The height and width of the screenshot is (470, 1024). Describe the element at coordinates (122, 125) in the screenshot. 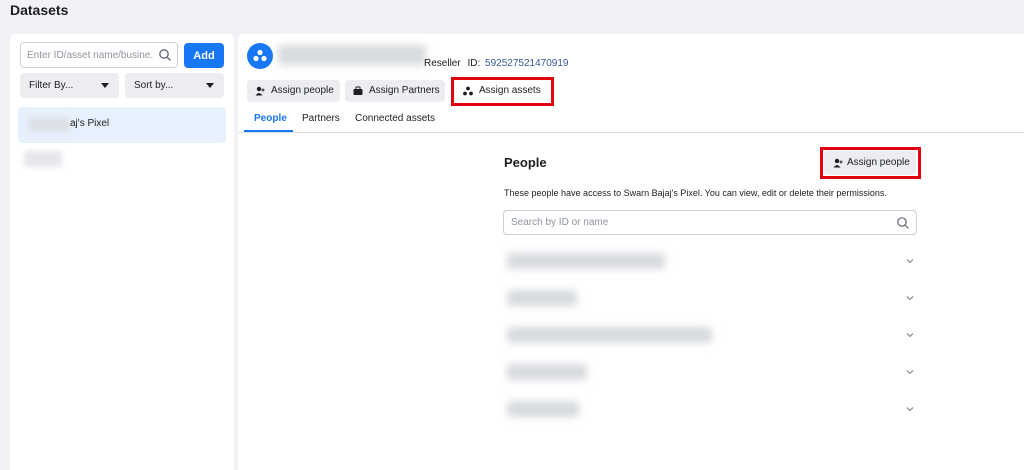

I see `asset-list-item-selected: aj's Pixel` at that location.